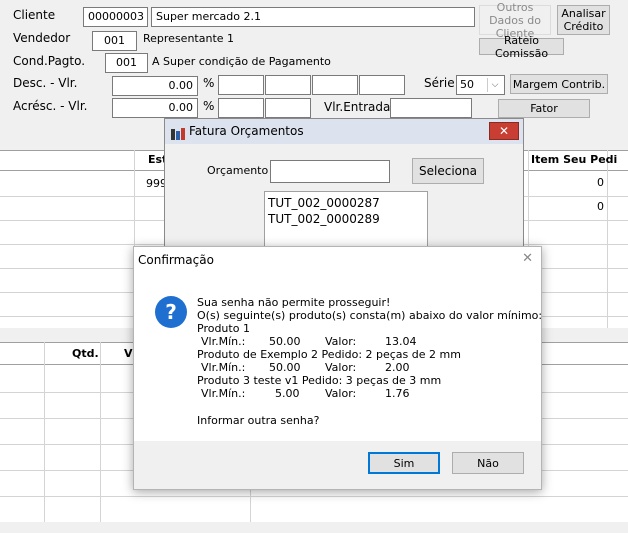  I want to click on serie-label: Série, so click(439, 83).